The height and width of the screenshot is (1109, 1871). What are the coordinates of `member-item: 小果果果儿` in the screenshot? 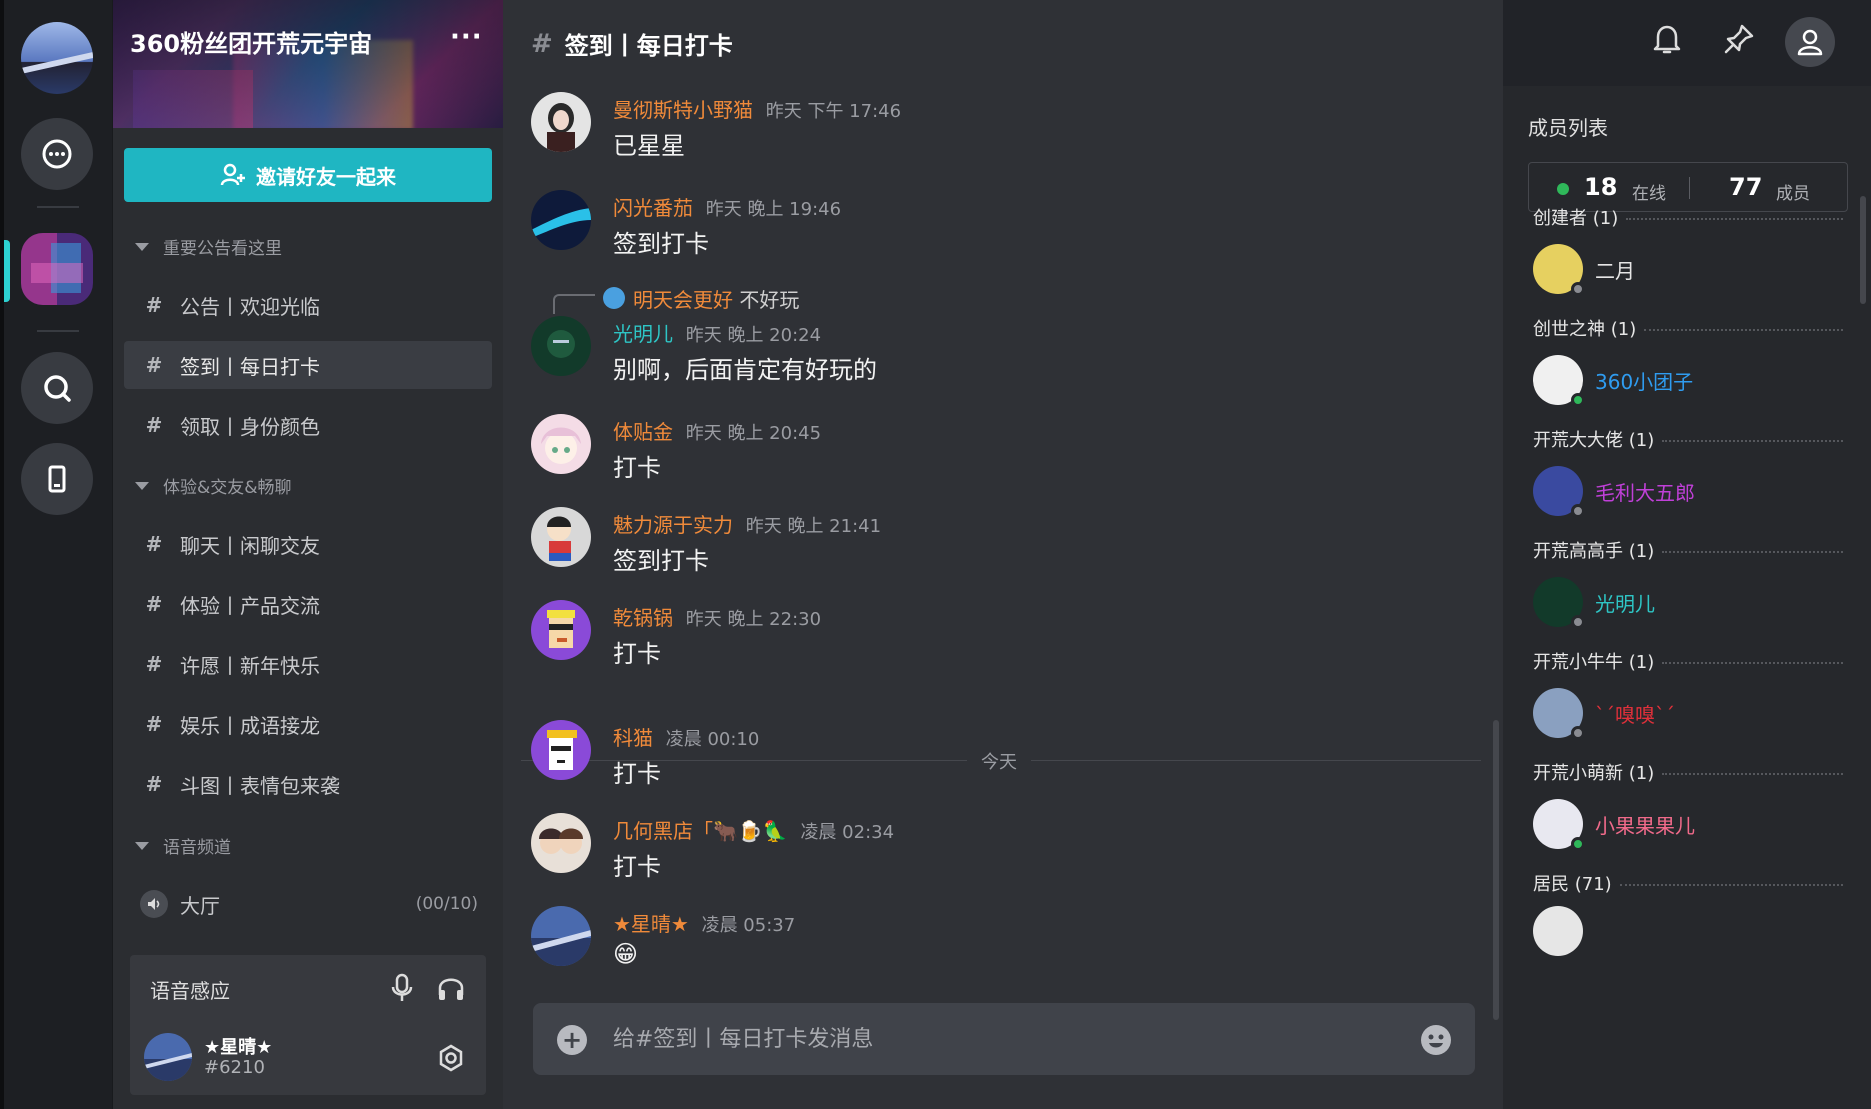 It's located at (1614, 825).